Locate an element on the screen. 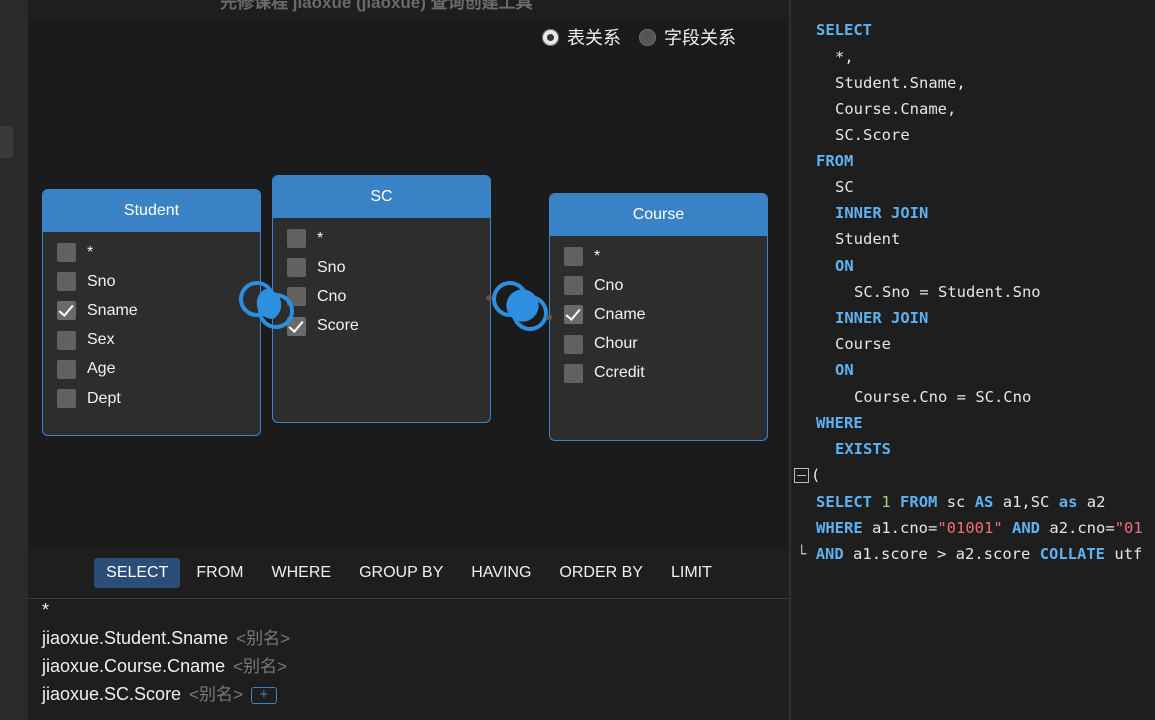 Image resolution: width=1155 pixels, height=720 pixels. sql-string: "01 is located at coordinates (1128, 528).